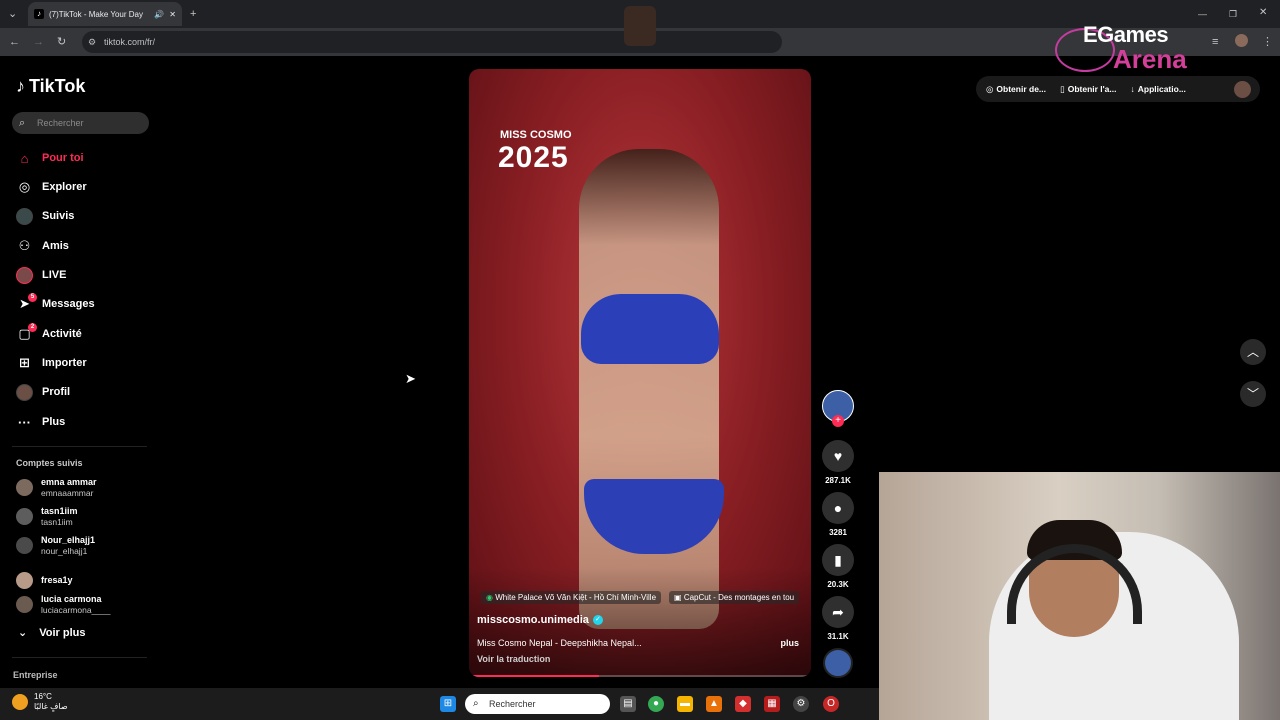 The height and width of the screenshot is (720, 1280). What do you see at coordinates (734, 597) in the screenshot?
I see `capcut-tag: ▣ CapCut - Des montages en tou` at bounding box center [734, 597].